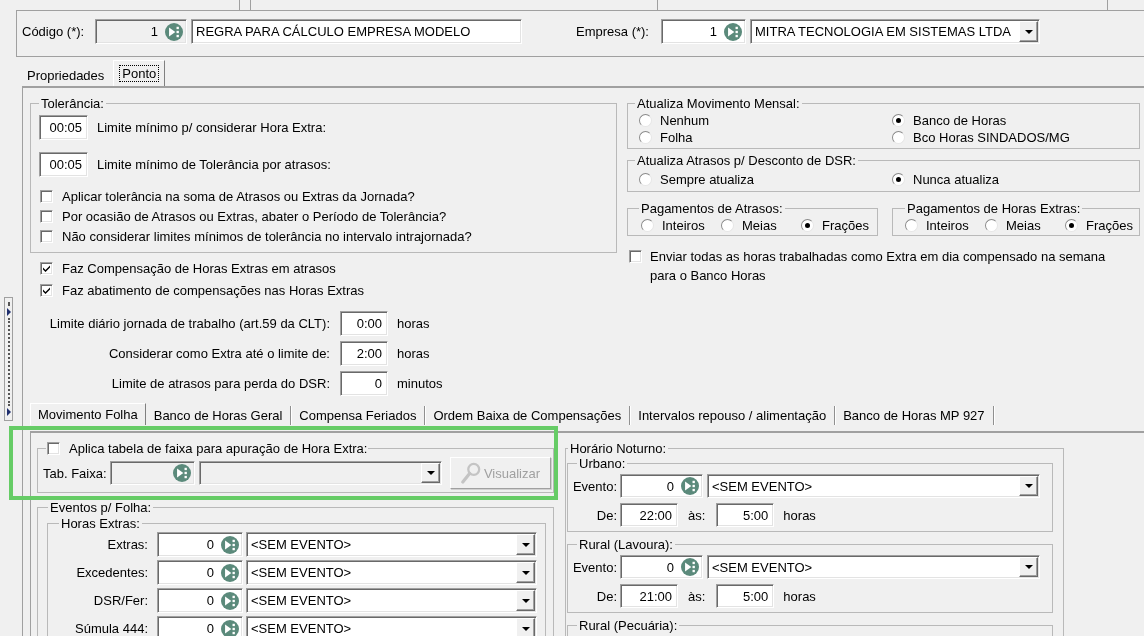 Image resolution: width=1144 pixels, height=636 pixels. I want to click on group-title: Eventos p/ Folha:, so click(101, 507).